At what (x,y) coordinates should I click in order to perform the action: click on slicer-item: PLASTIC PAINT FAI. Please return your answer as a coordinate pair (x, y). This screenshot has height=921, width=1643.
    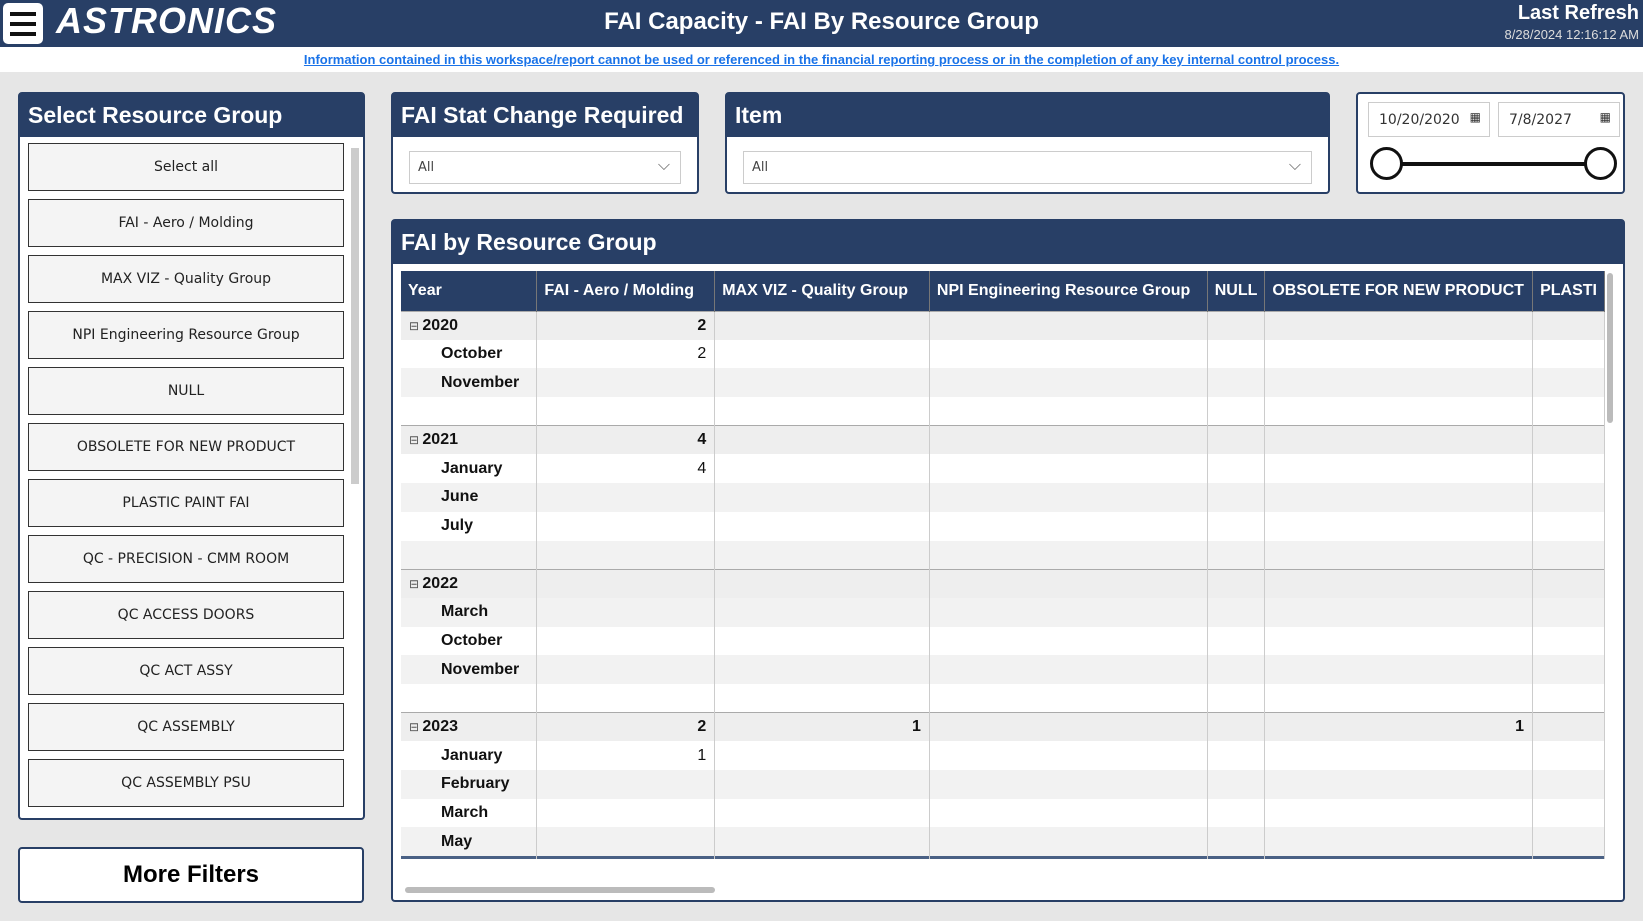
    Looking at the image, I should click on (186, 503).